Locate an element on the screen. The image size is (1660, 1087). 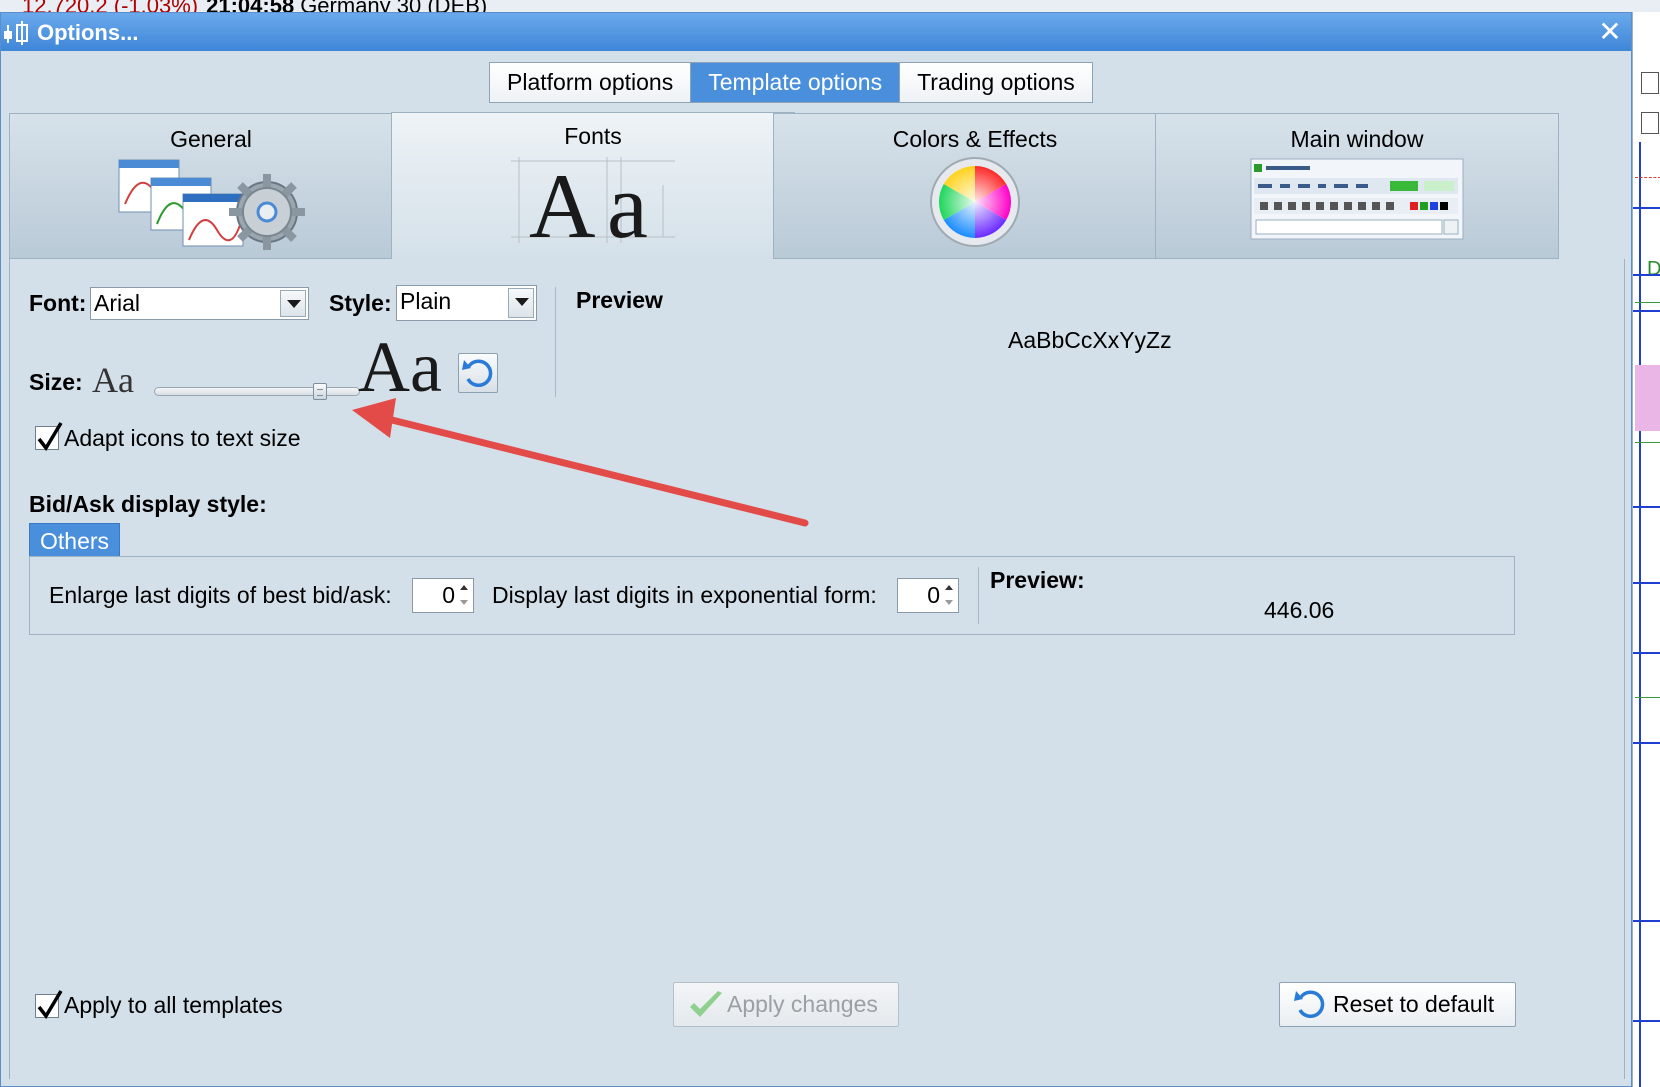
bid-ask-label: Bid/Ask display style: is located at coordinates (148, 504).